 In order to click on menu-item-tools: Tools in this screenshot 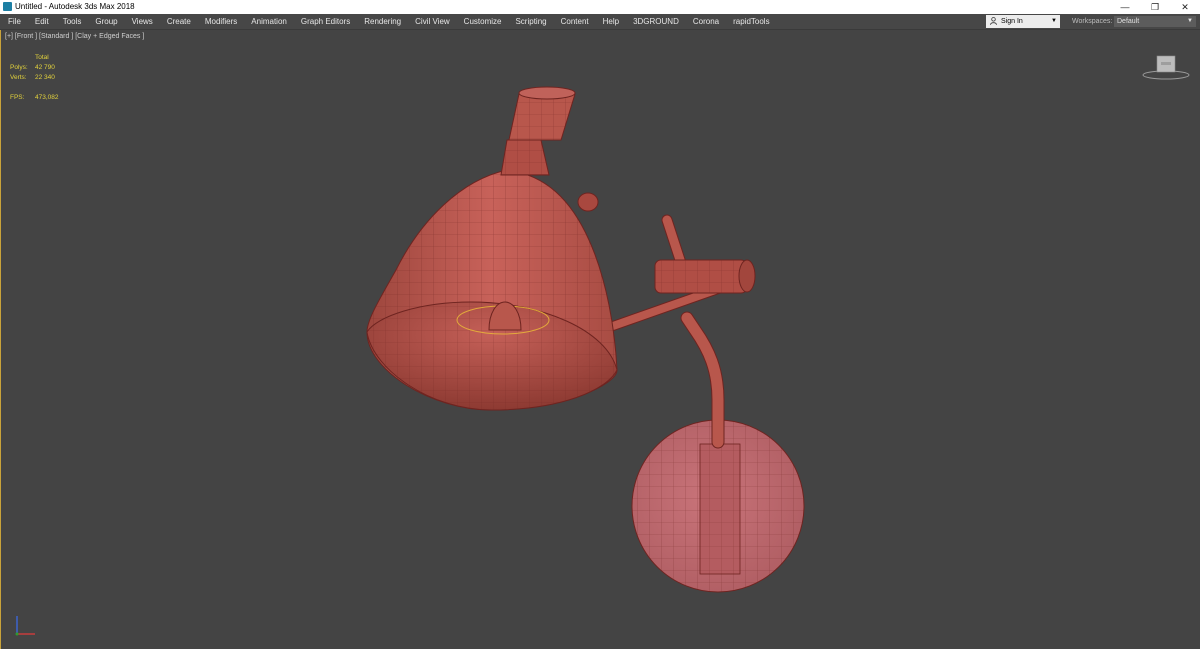, I will do `click(72, 21)`.